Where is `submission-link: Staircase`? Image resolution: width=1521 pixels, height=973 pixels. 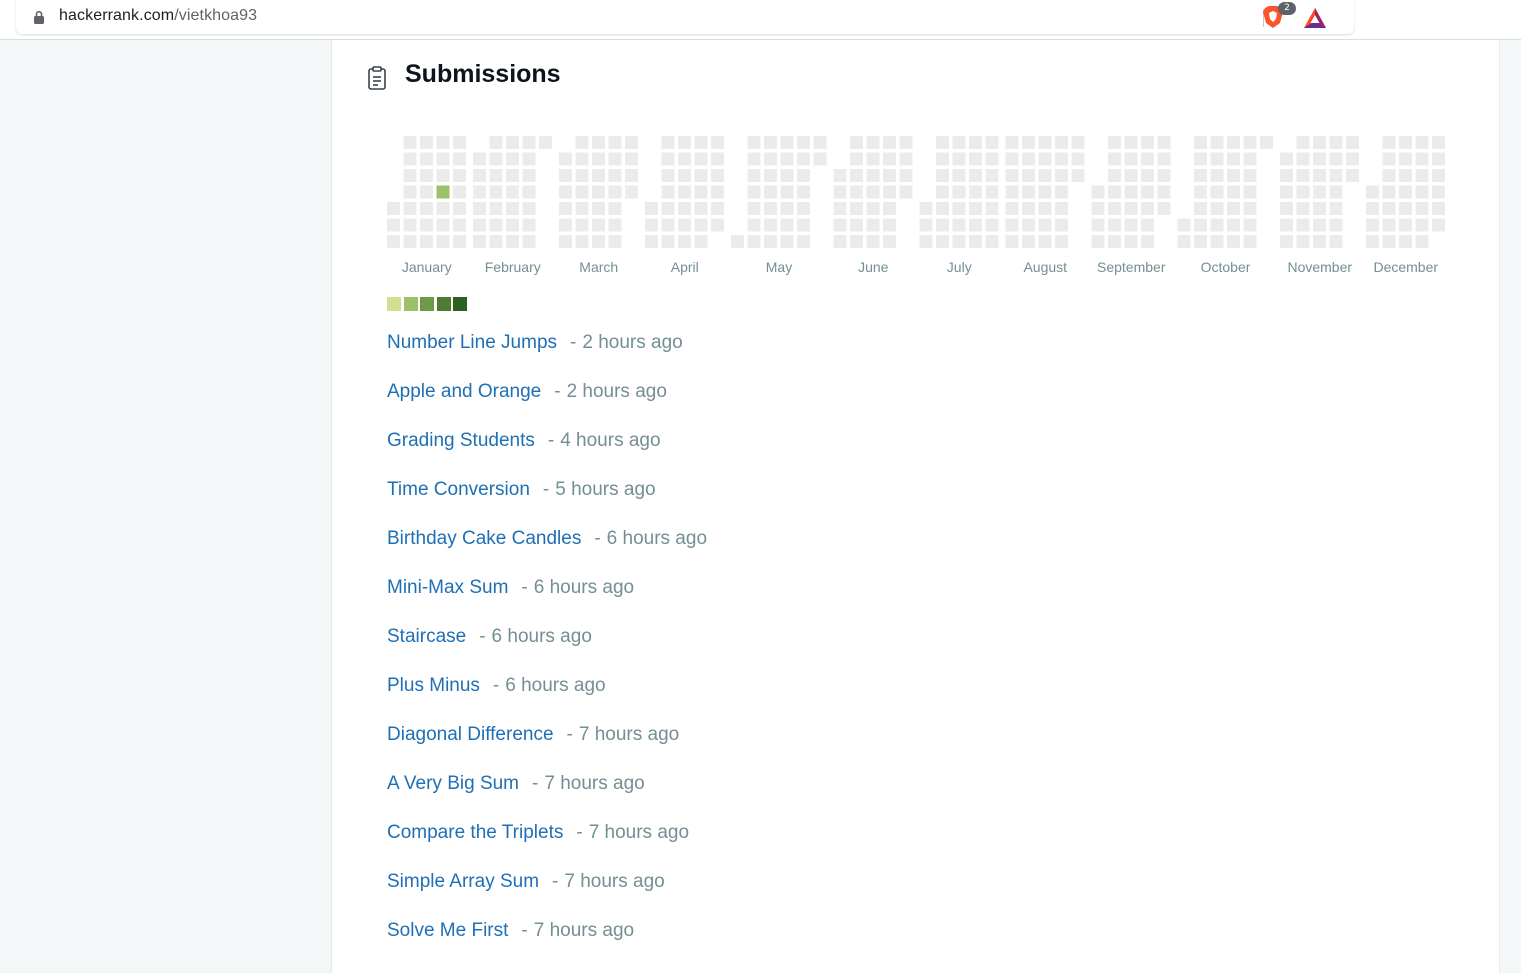 submission-link: Staircase is located at coordinates (426, 636).